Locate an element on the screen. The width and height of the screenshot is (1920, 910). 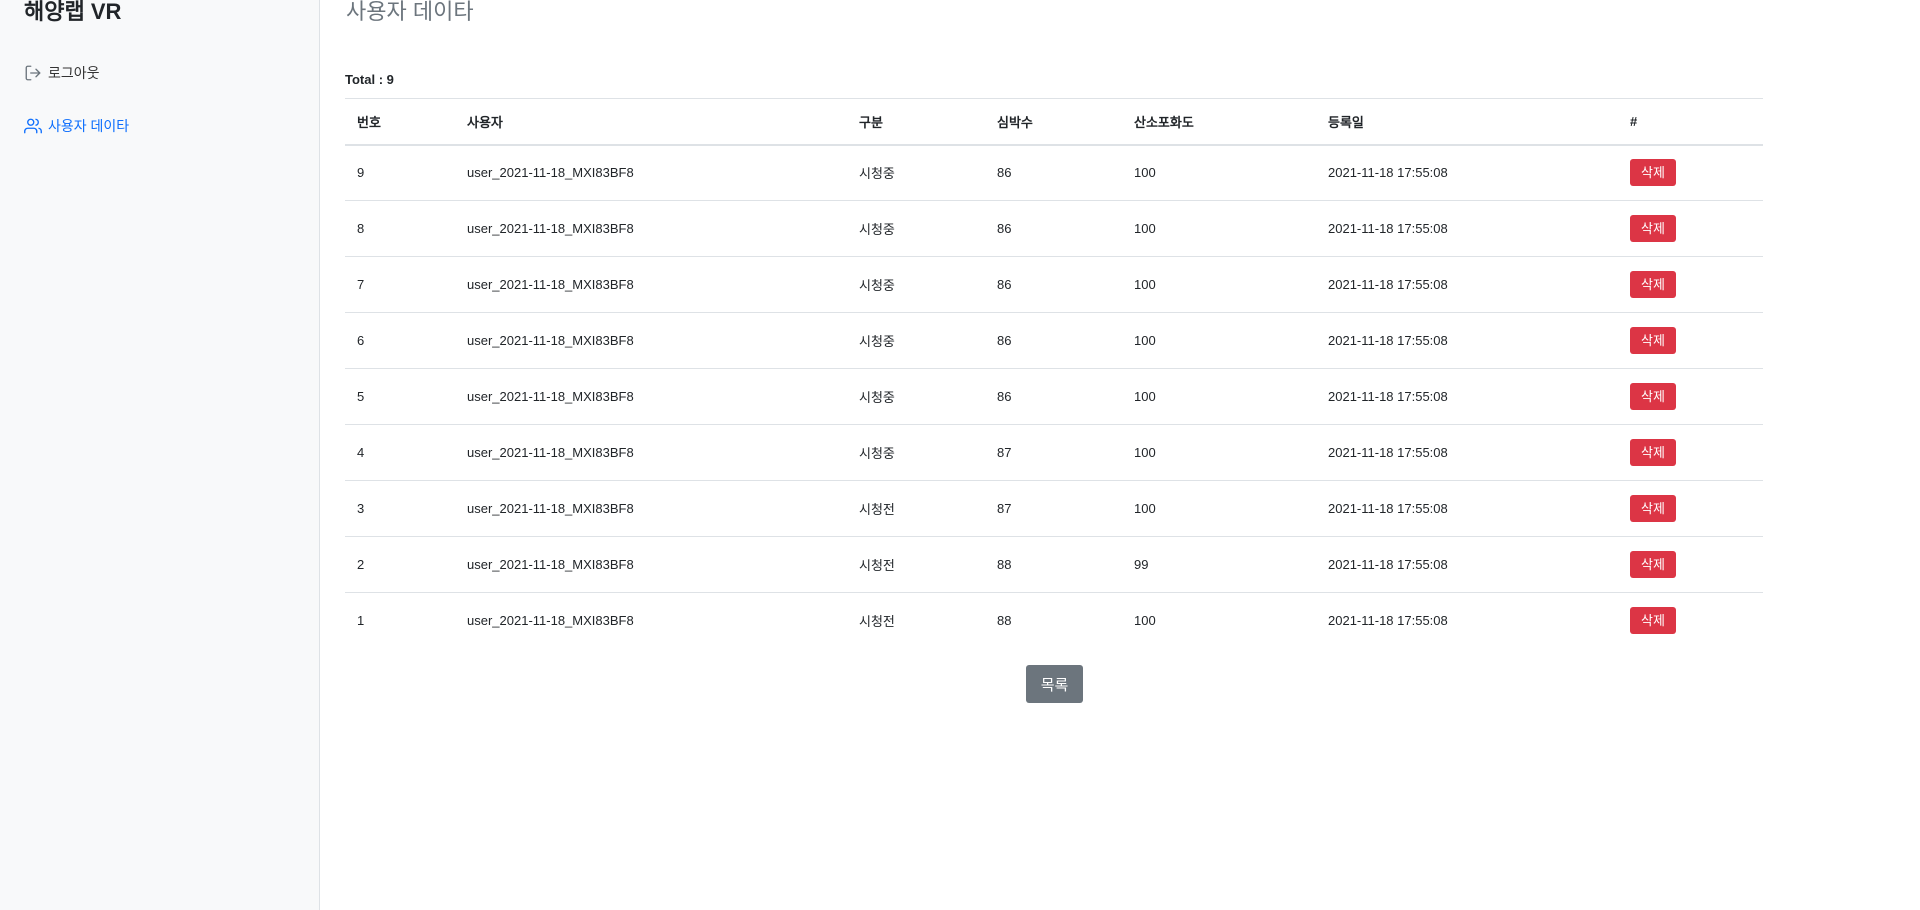
column-header-action: # is located at coordinates (1690, 122).